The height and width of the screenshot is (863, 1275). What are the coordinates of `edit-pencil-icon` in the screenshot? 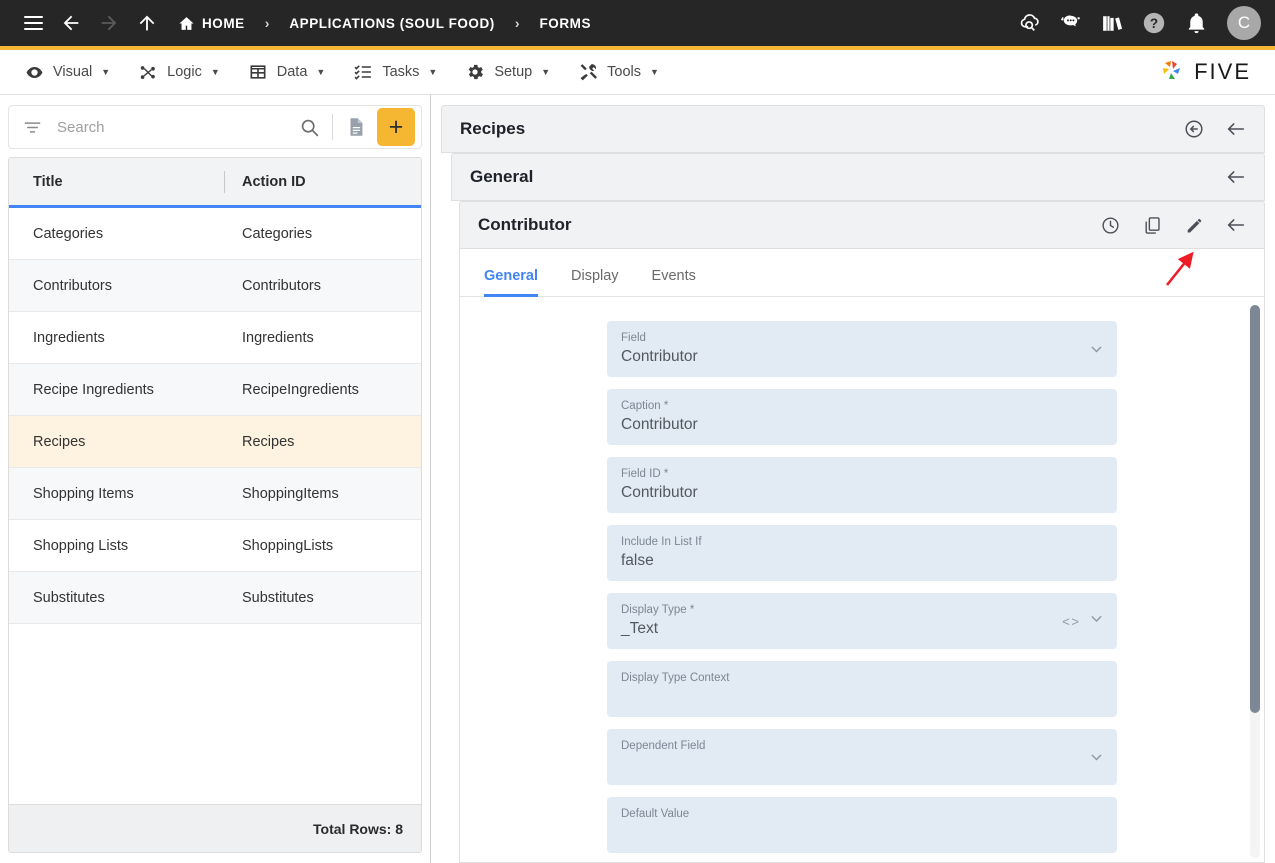 It's located at (1194, 225).